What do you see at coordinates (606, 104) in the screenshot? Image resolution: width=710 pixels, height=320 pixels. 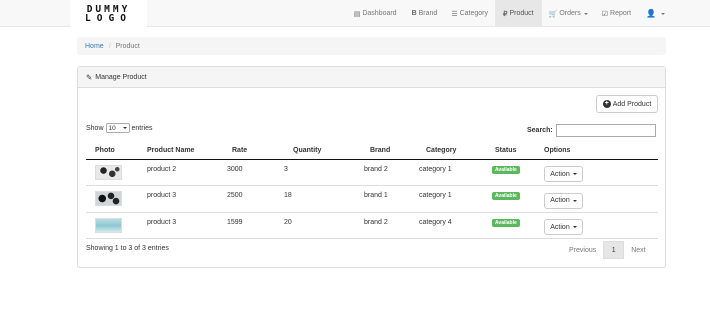 I see `plus-sign-icon: +` at bounding box center [606, 104].